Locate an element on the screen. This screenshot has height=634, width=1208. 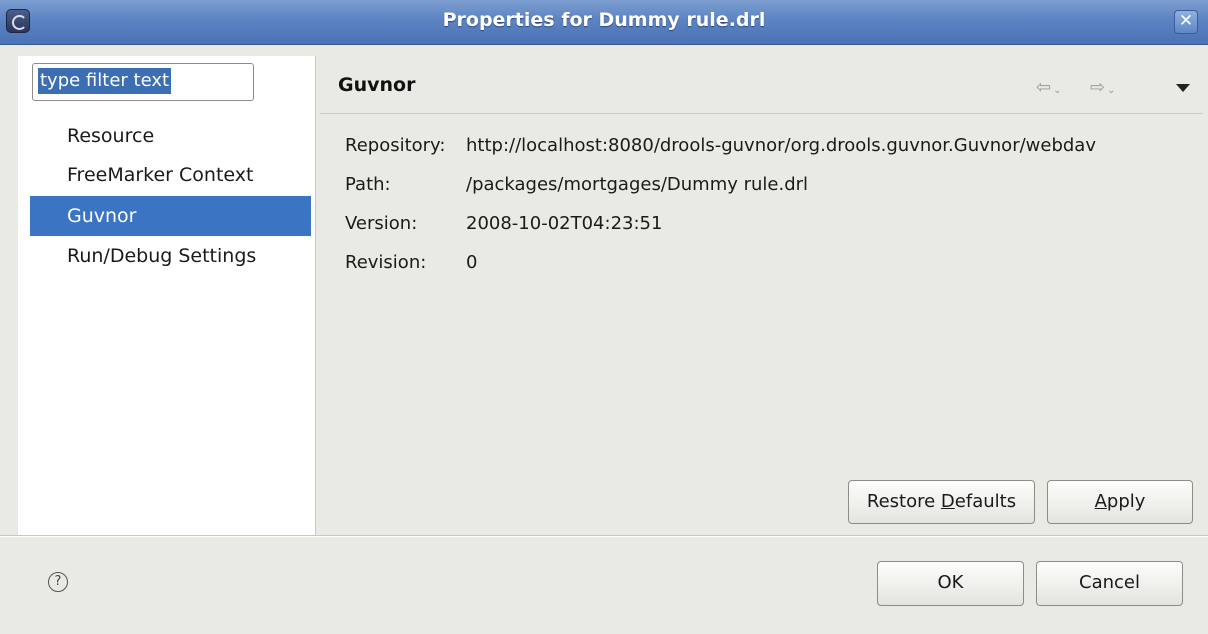
button-label-part: efaults is located at coordinates (985, 501).